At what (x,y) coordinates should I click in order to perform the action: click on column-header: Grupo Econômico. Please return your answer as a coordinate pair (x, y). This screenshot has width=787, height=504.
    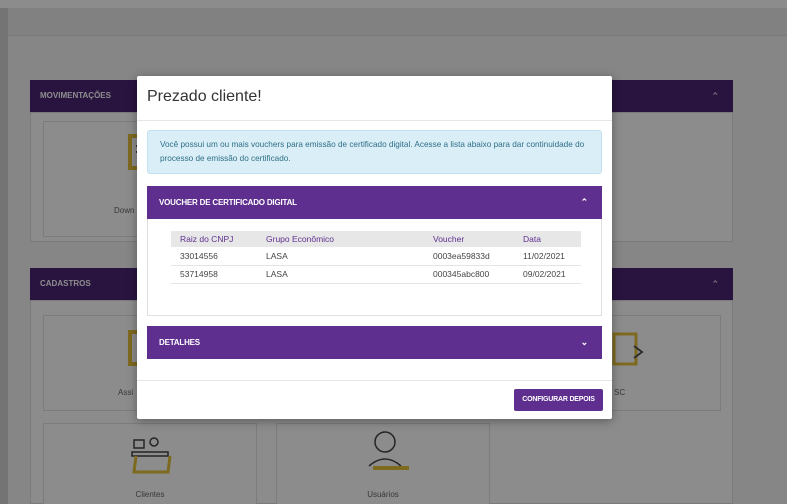
    Looking at the image, I should click on (340, 239).